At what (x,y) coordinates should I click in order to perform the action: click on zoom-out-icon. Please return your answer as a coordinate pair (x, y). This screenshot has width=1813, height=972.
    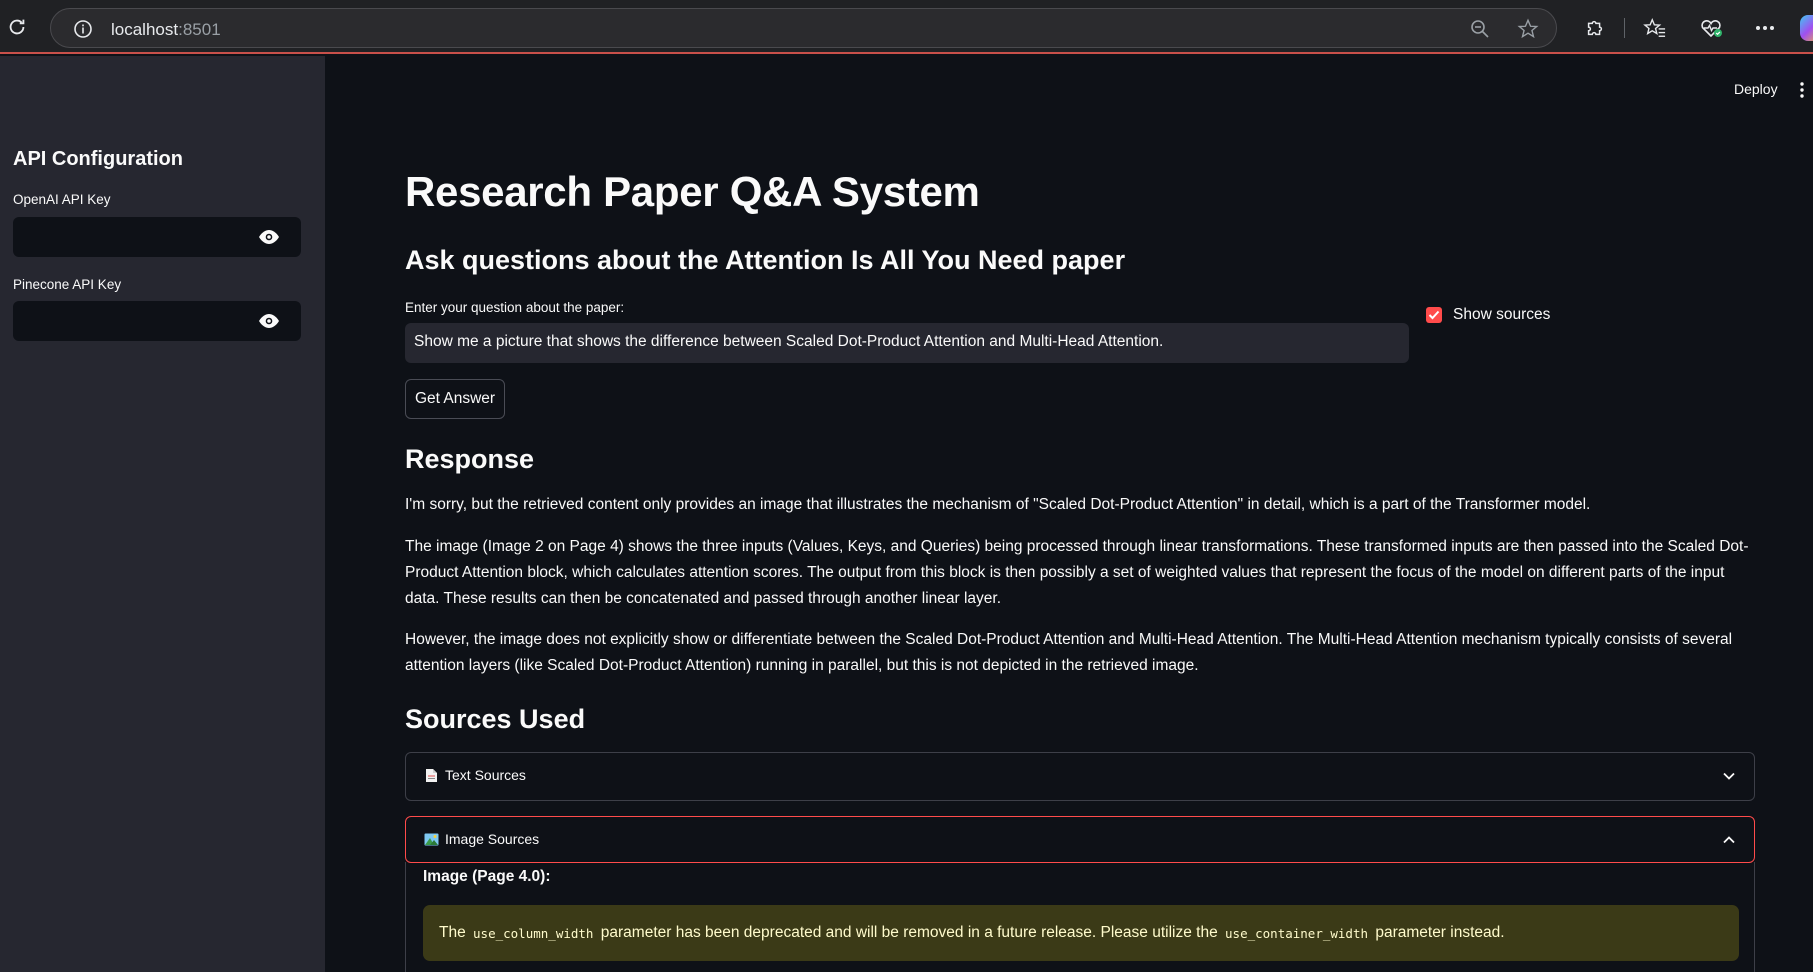
    Looking at the image, I should click on (1480, 29).